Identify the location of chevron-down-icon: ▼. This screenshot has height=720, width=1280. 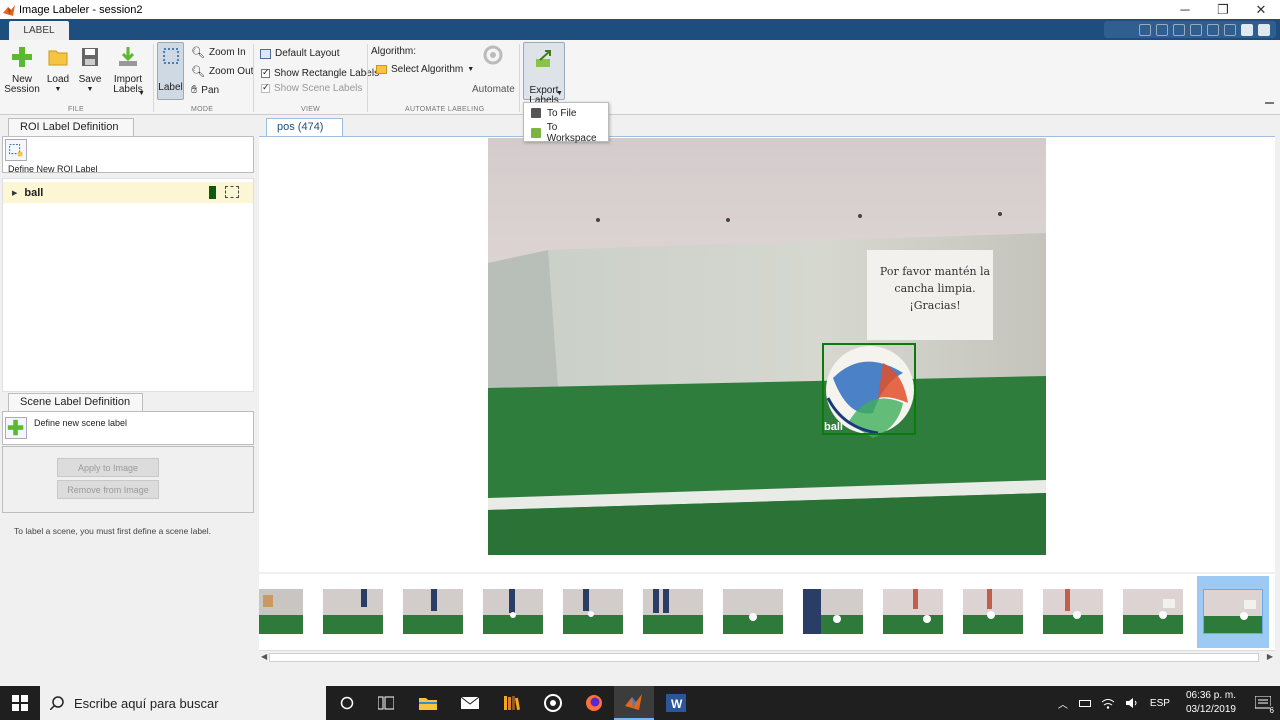
(141, 93).